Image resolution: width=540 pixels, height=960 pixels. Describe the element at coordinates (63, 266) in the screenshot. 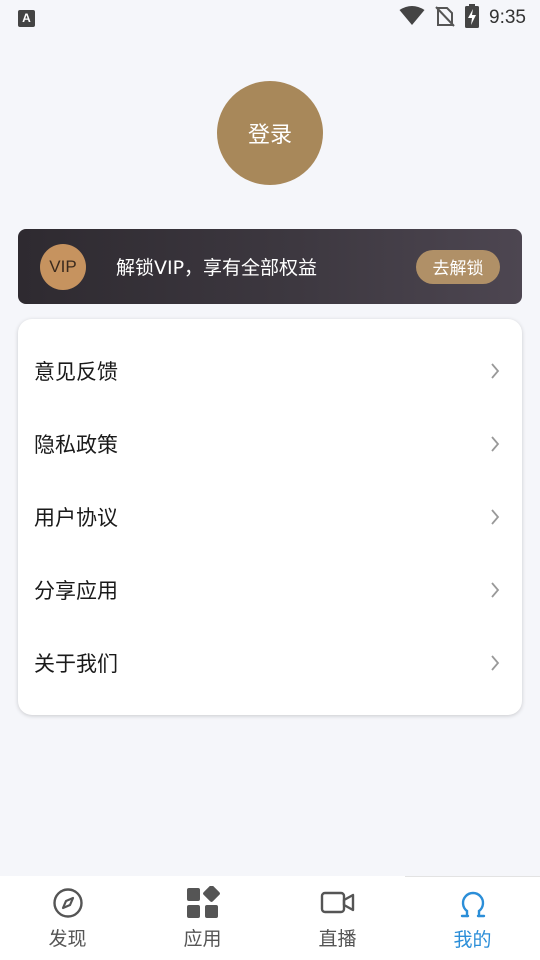

I see `vip-badge: VIP` at that location.